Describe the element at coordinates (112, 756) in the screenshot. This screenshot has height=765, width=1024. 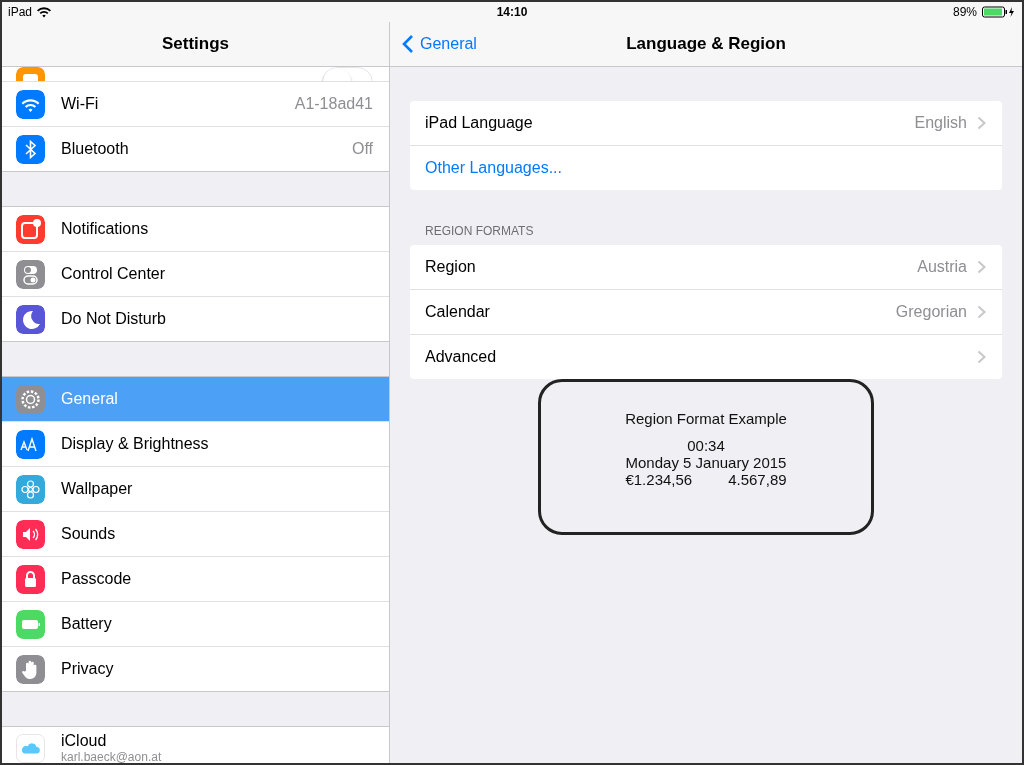
I see `account-email: karl.baeck@aon.at` at that location.